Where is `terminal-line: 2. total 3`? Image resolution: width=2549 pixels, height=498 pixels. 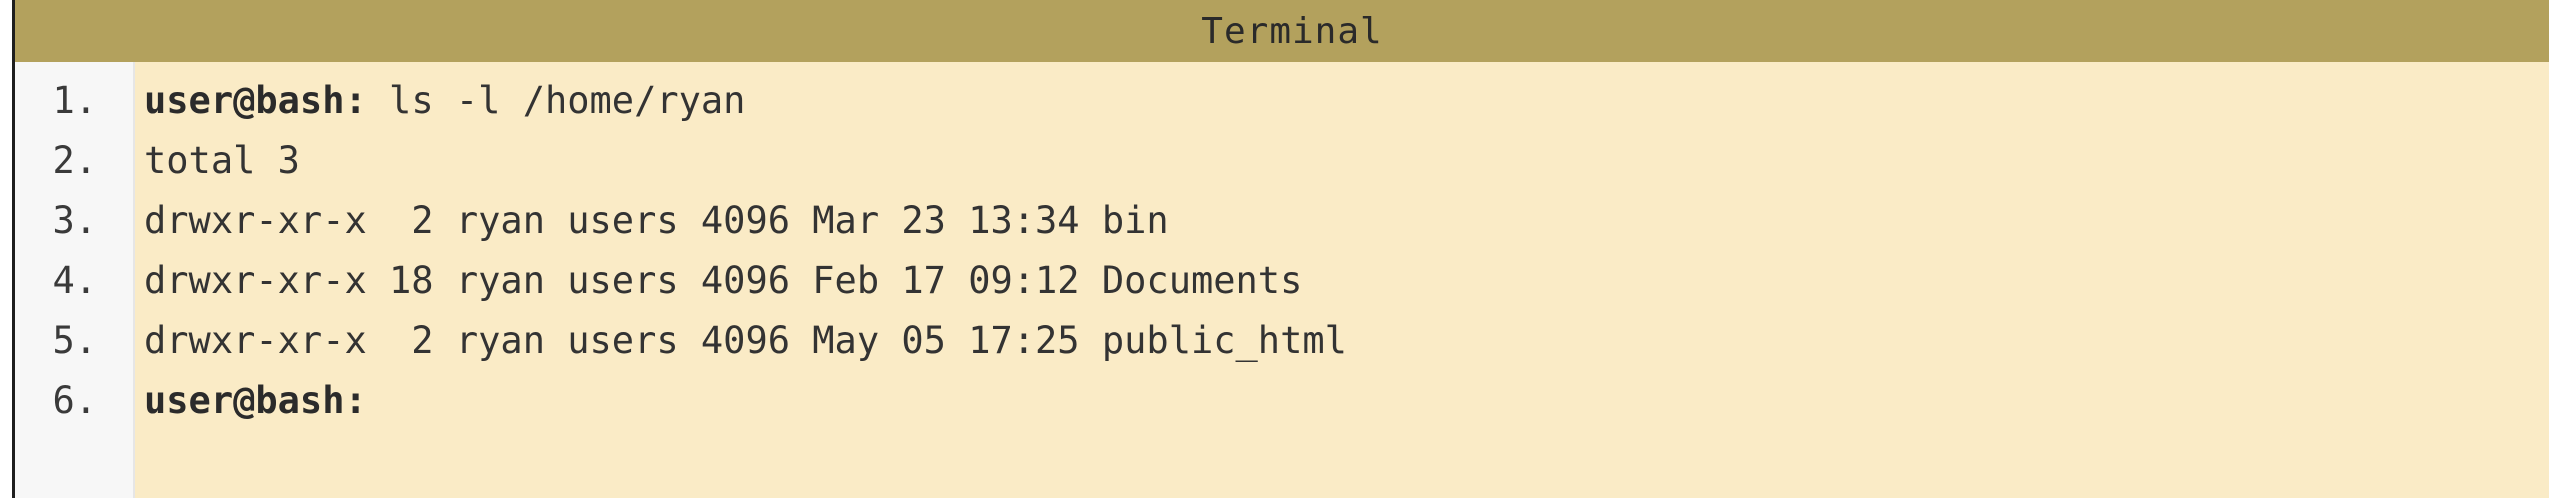 terminal-line: 2. total 3 is located at coordinates (1282, 160).